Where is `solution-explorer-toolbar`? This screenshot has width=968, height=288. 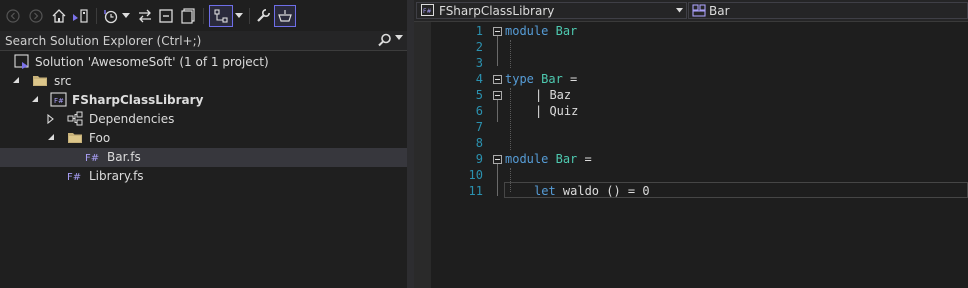 solution-explorer-toolbar is located at coordinates (203, 15).